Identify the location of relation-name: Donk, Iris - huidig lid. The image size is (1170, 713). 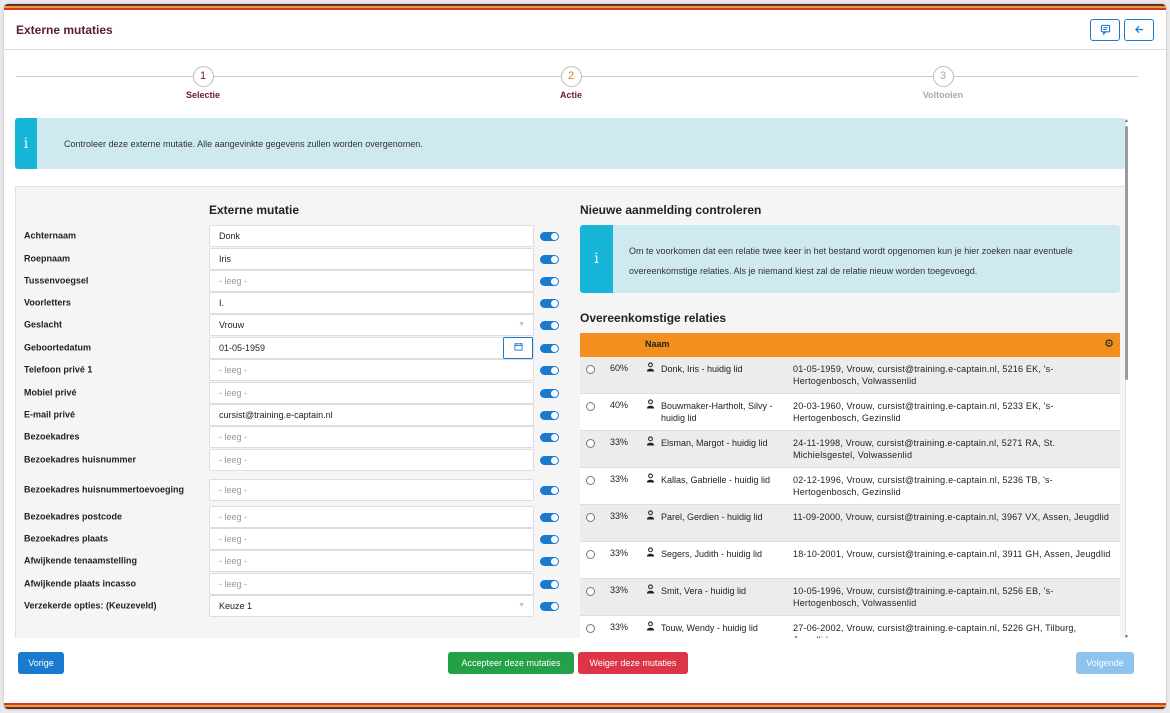
(723, 369).